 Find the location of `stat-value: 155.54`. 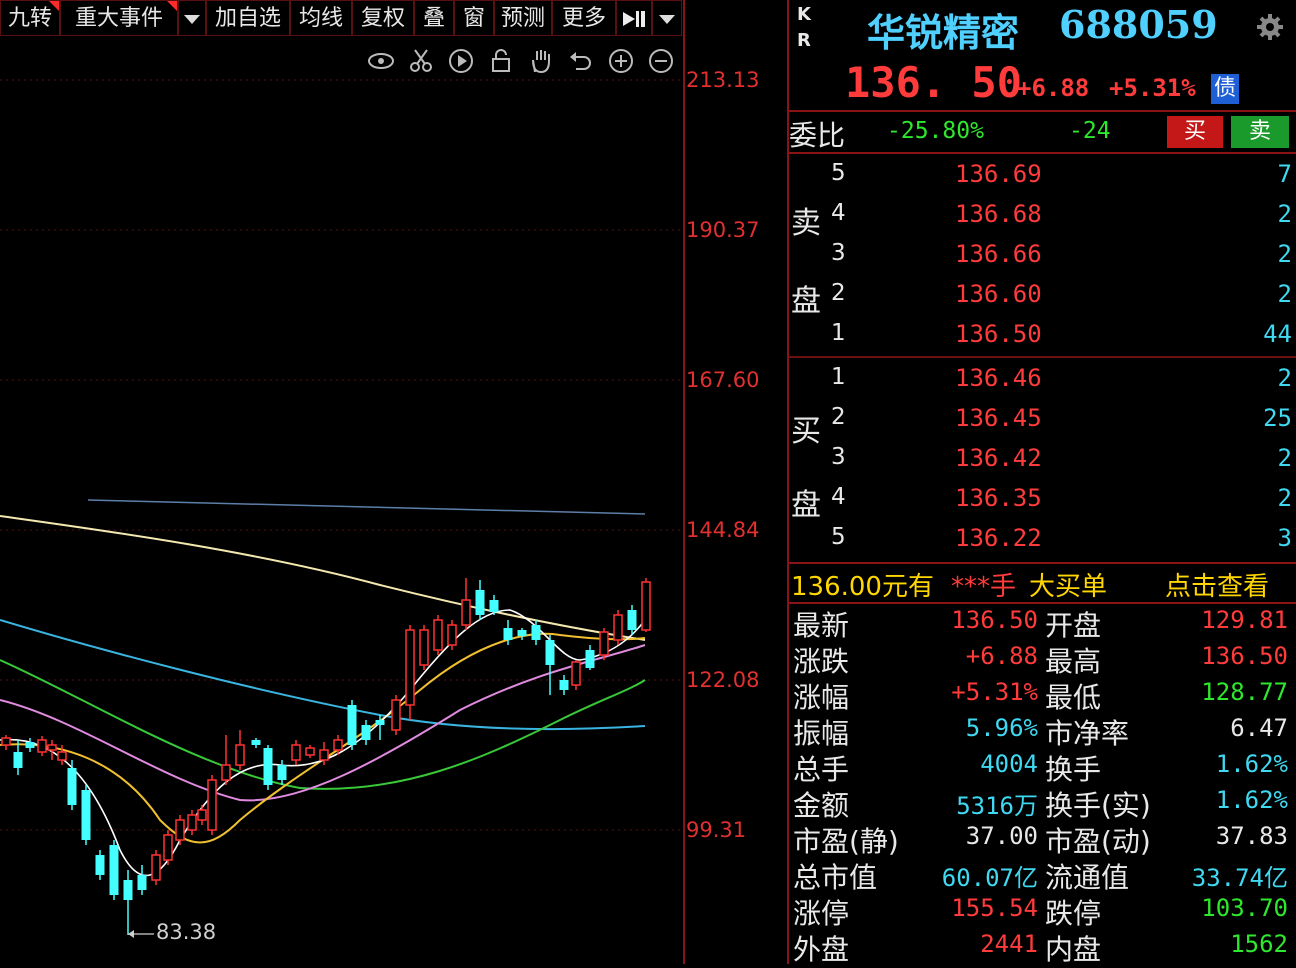

stat-value: 155.54 is located at coordinates (994, 908).